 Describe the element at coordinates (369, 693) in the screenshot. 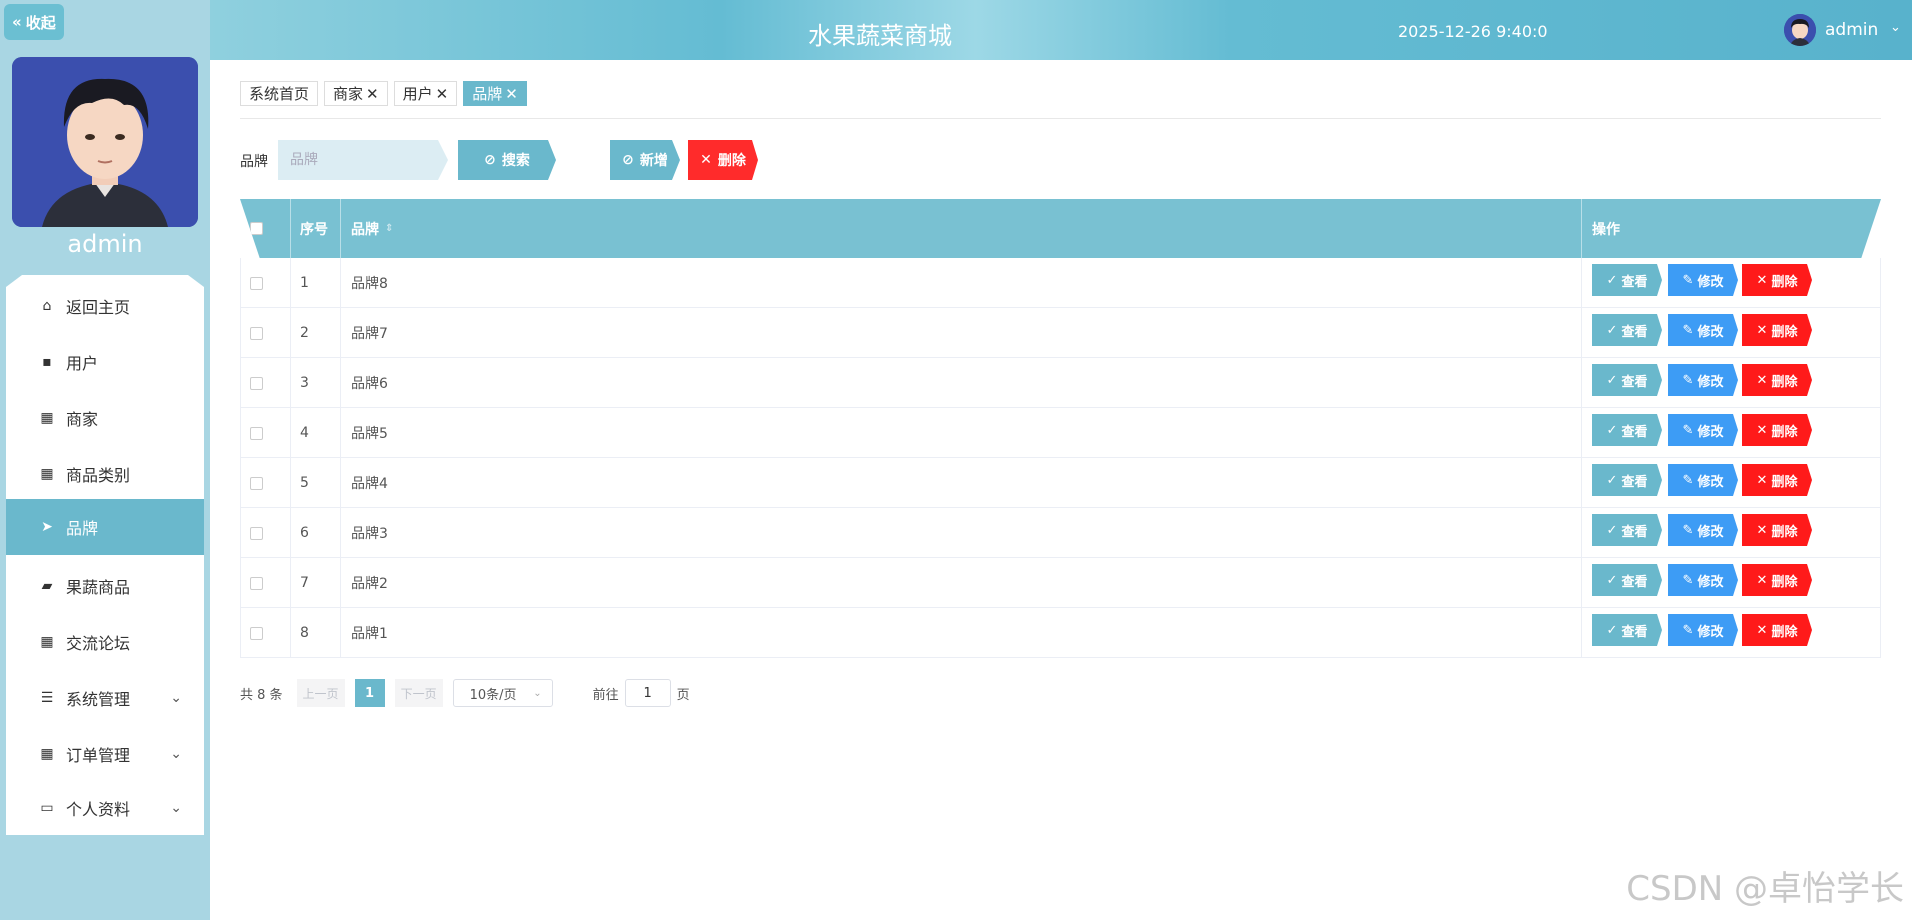

I see `page-number: 1` at that location.